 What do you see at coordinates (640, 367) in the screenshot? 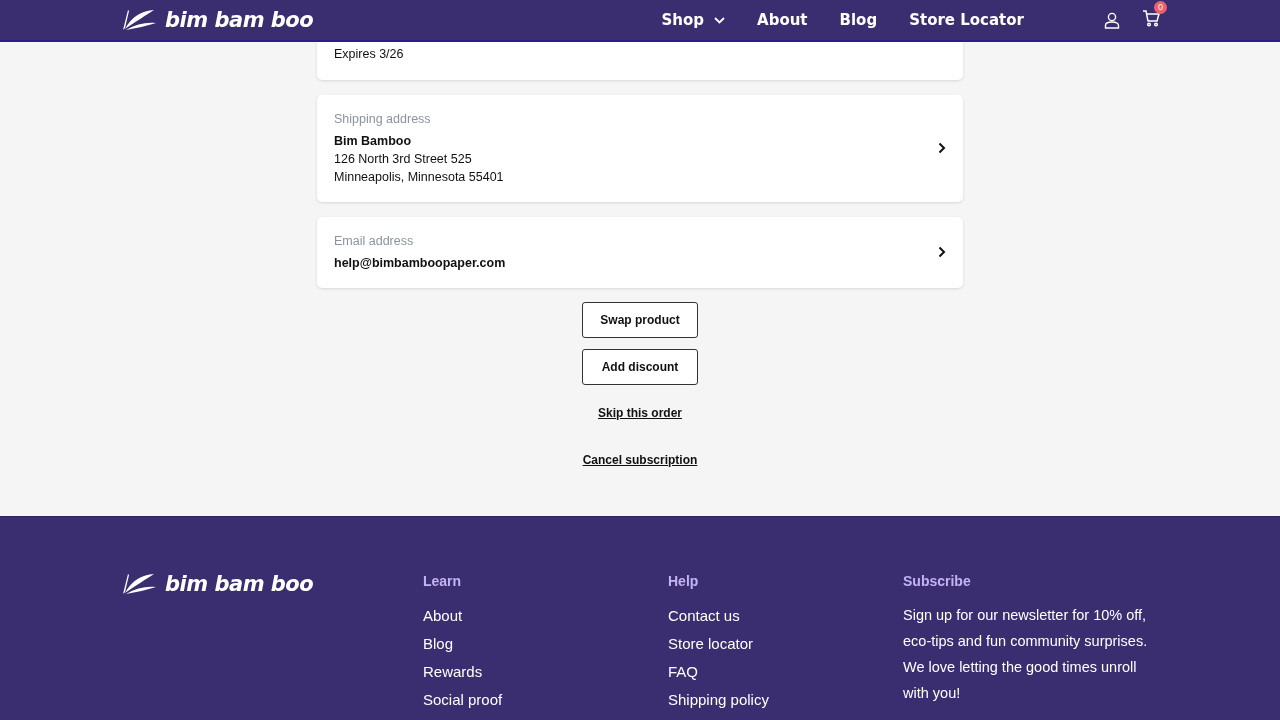
I see `action-button: Add discount` at bounding box center [640, 367].